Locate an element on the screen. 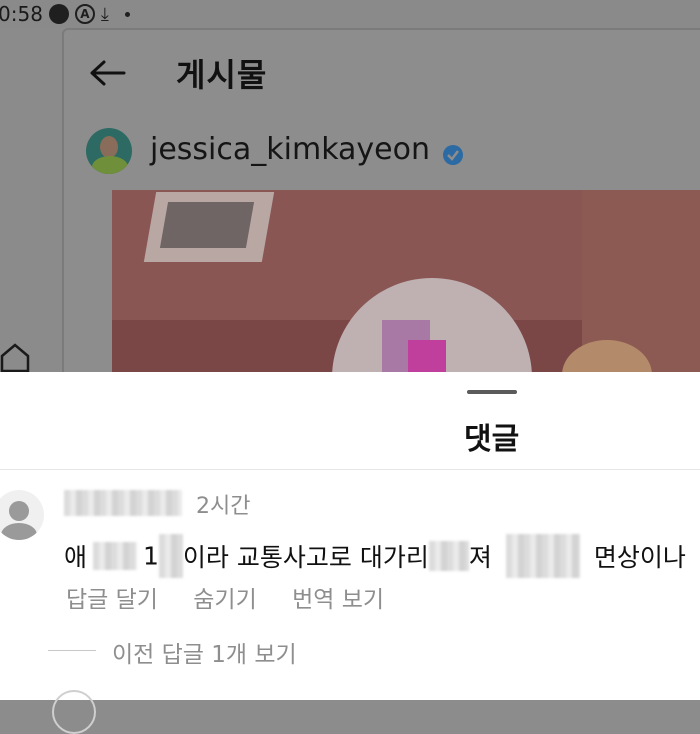 Image resolution: width=700 pixels, height=734 pixels. status-bar: 0:58 A ⤓ is located at coordinates (350, 14).